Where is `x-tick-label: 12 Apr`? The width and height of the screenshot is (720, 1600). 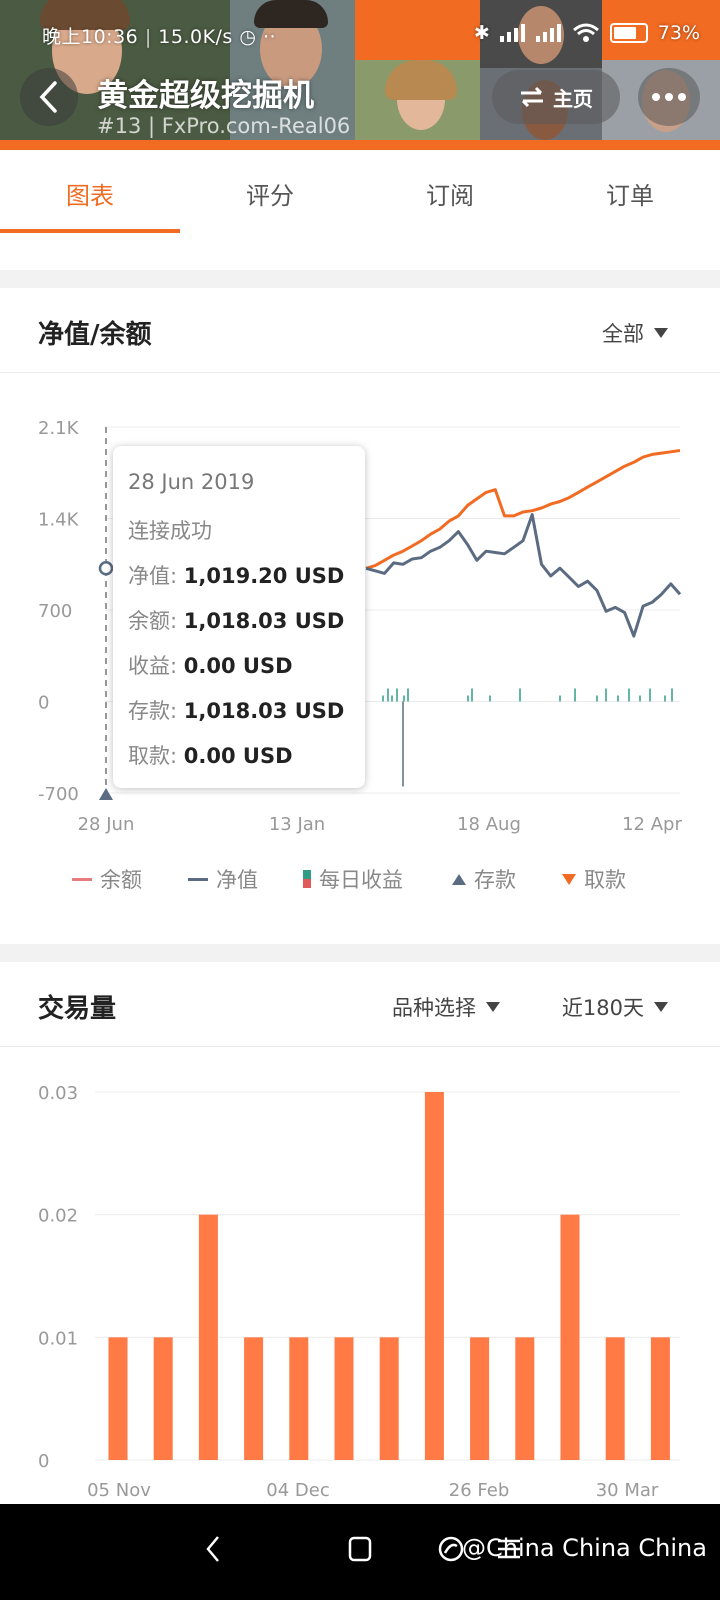 x-tick-label: 12 Apr is located at coordinates (652, 824).